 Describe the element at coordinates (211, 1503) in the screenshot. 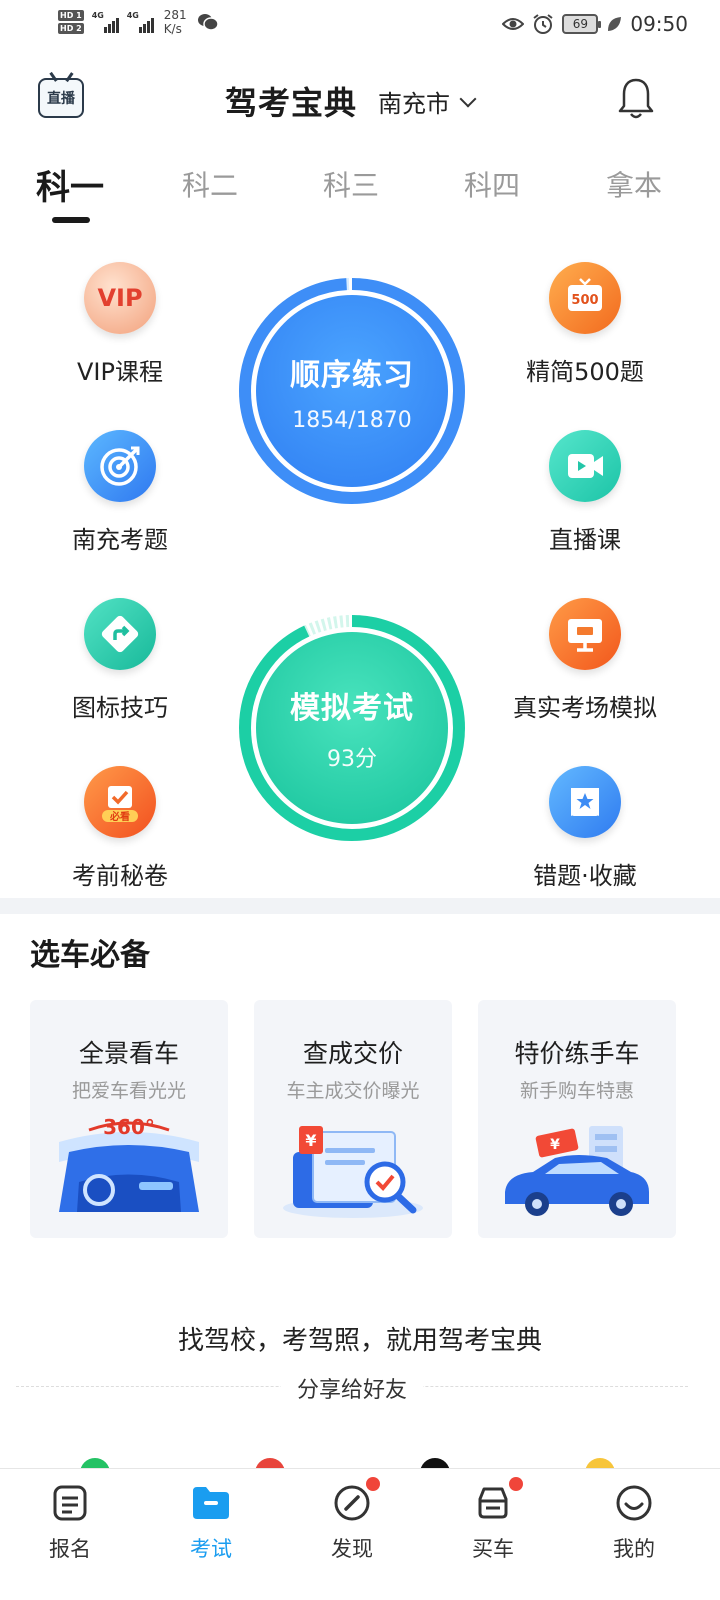

I see `folder-icon` at that location.